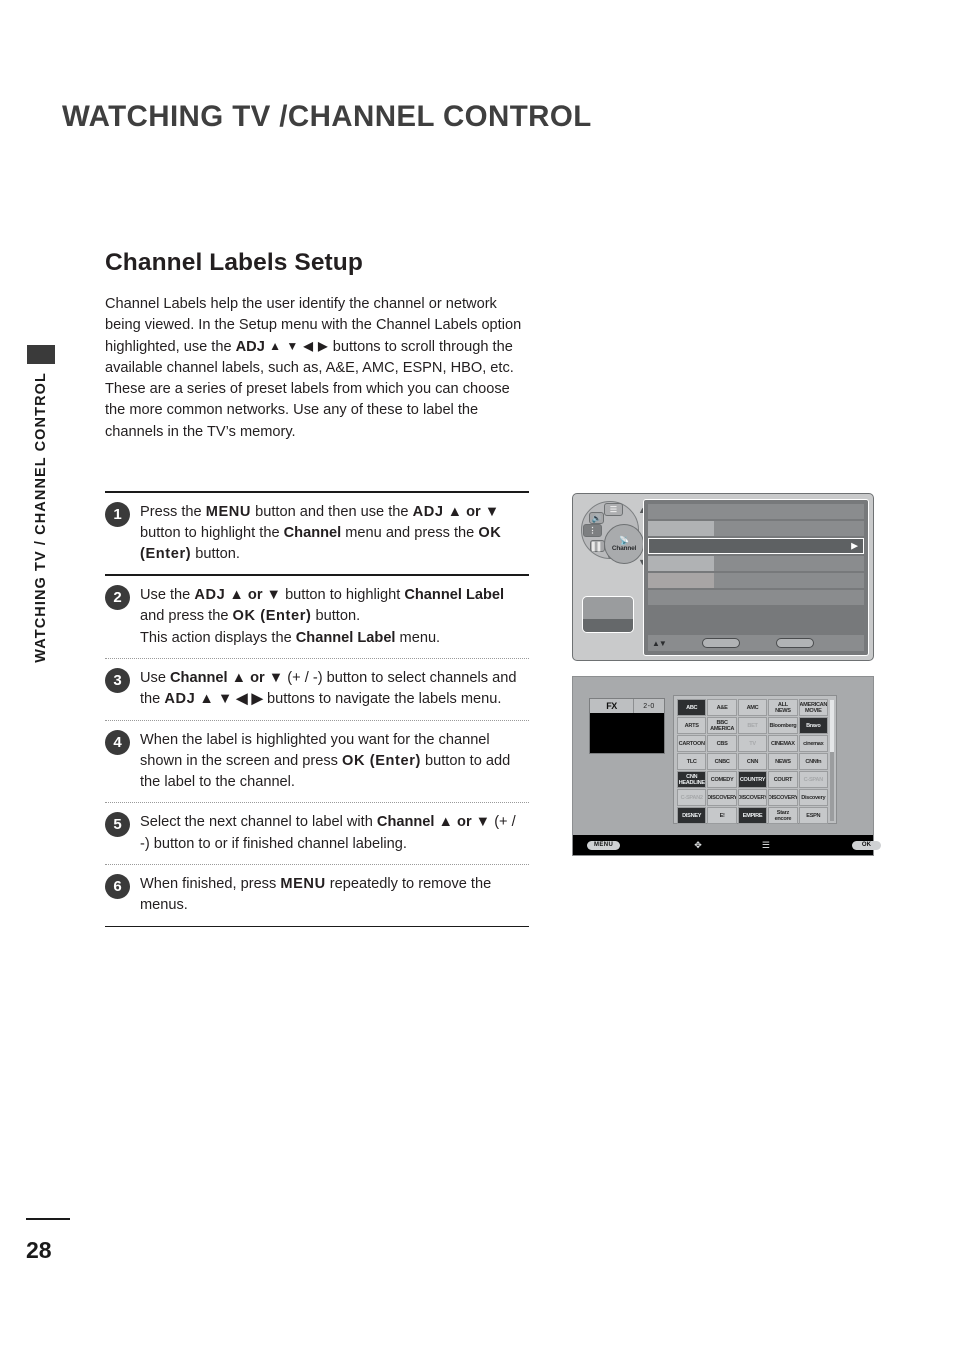 The height and width of the screenshot is (1351, 954). I want to click on osd-footer: ▲▼, so click(756, 643).